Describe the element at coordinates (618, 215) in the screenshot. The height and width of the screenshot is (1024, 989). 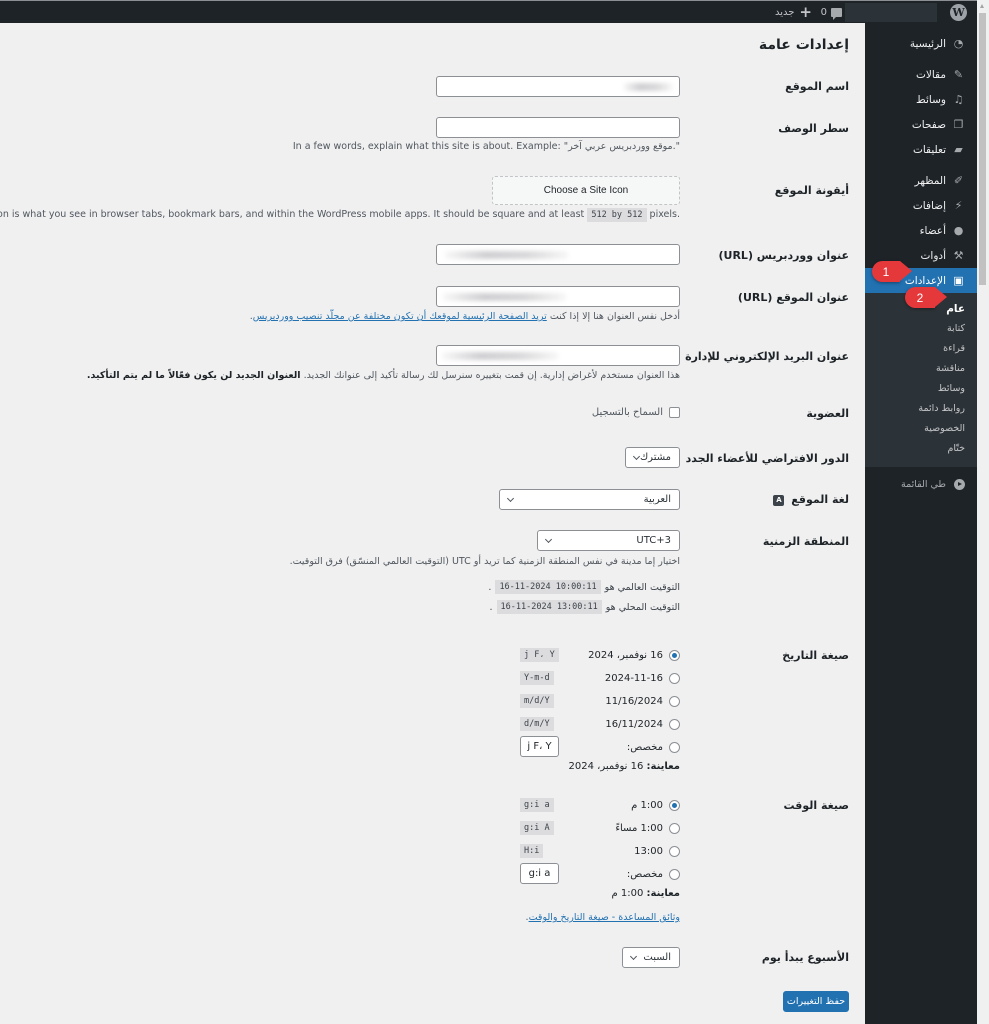
I see `site-icon-size-code: 512 by 512` at that location.